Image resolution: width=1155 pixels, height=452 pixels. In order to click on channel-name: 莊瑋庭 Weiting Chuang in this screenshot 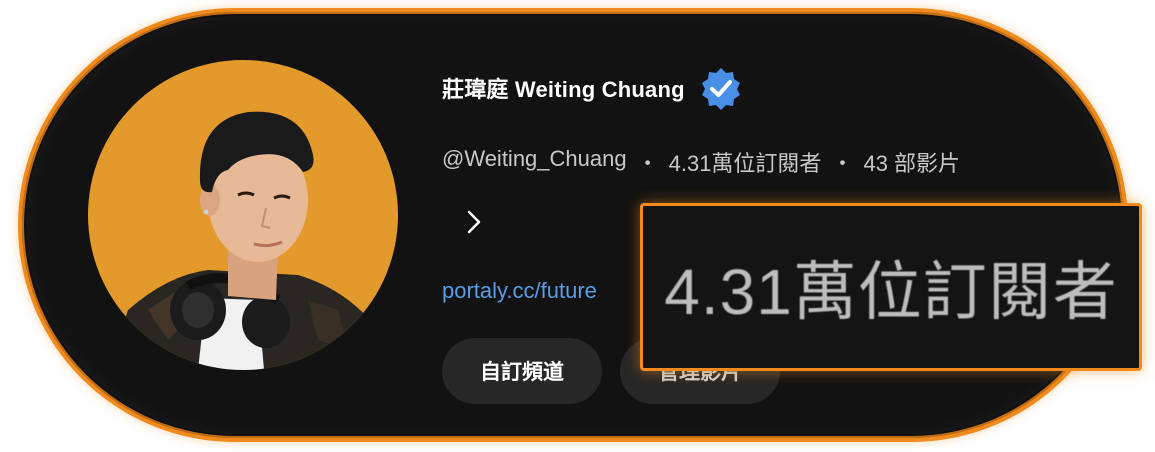, I will do `click(563, 89)`.